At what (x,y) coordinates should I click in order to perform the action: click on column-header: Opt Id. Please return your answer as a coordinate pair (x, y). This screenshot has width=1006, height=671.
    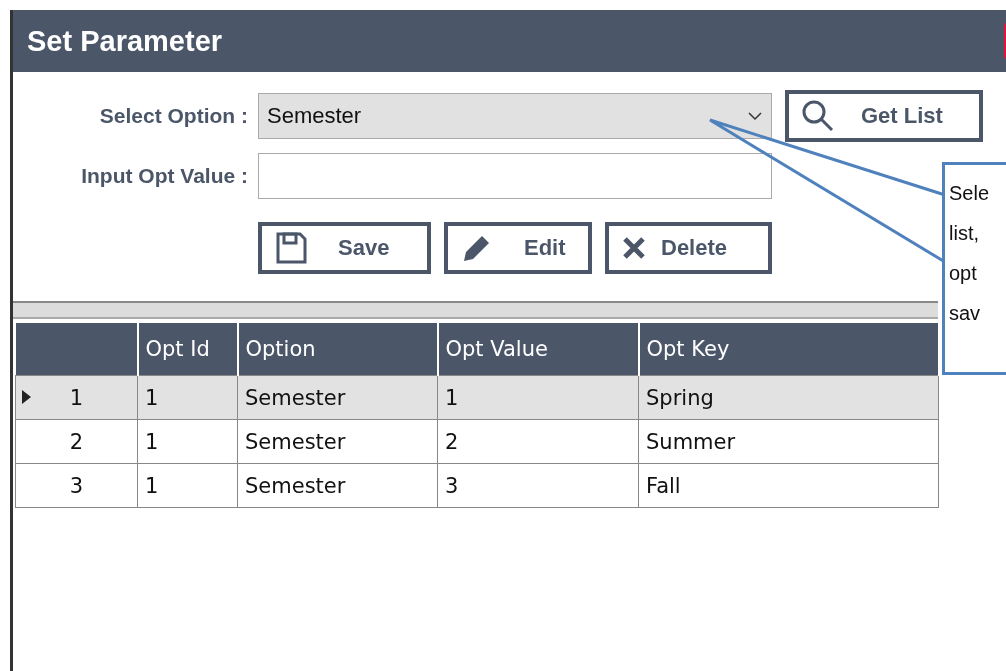
    Looking at the image, I should click on (187, 349).